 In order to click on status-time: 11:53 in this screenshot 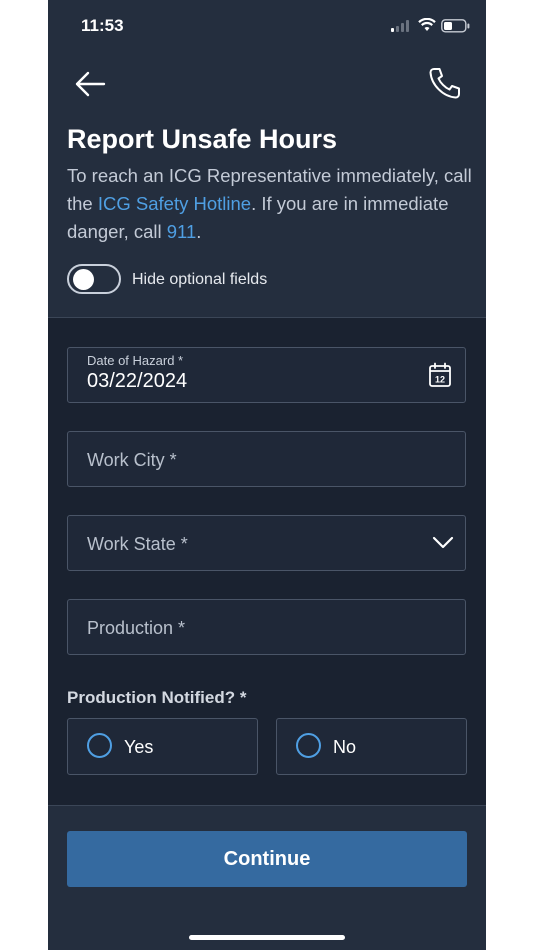, I will do `click(102, 25)`.